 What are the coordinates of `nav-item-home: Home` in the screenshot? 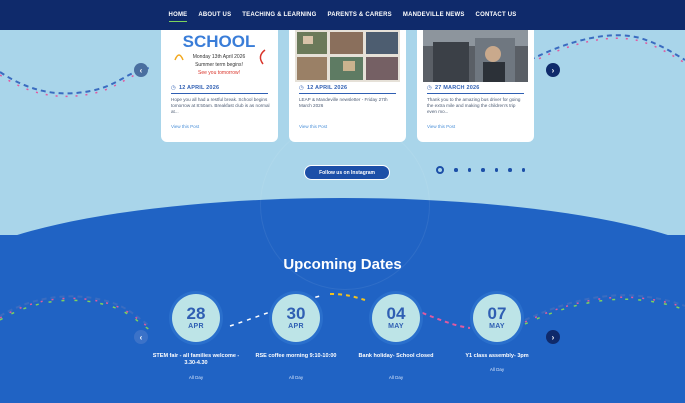 It's located at (178, 17).